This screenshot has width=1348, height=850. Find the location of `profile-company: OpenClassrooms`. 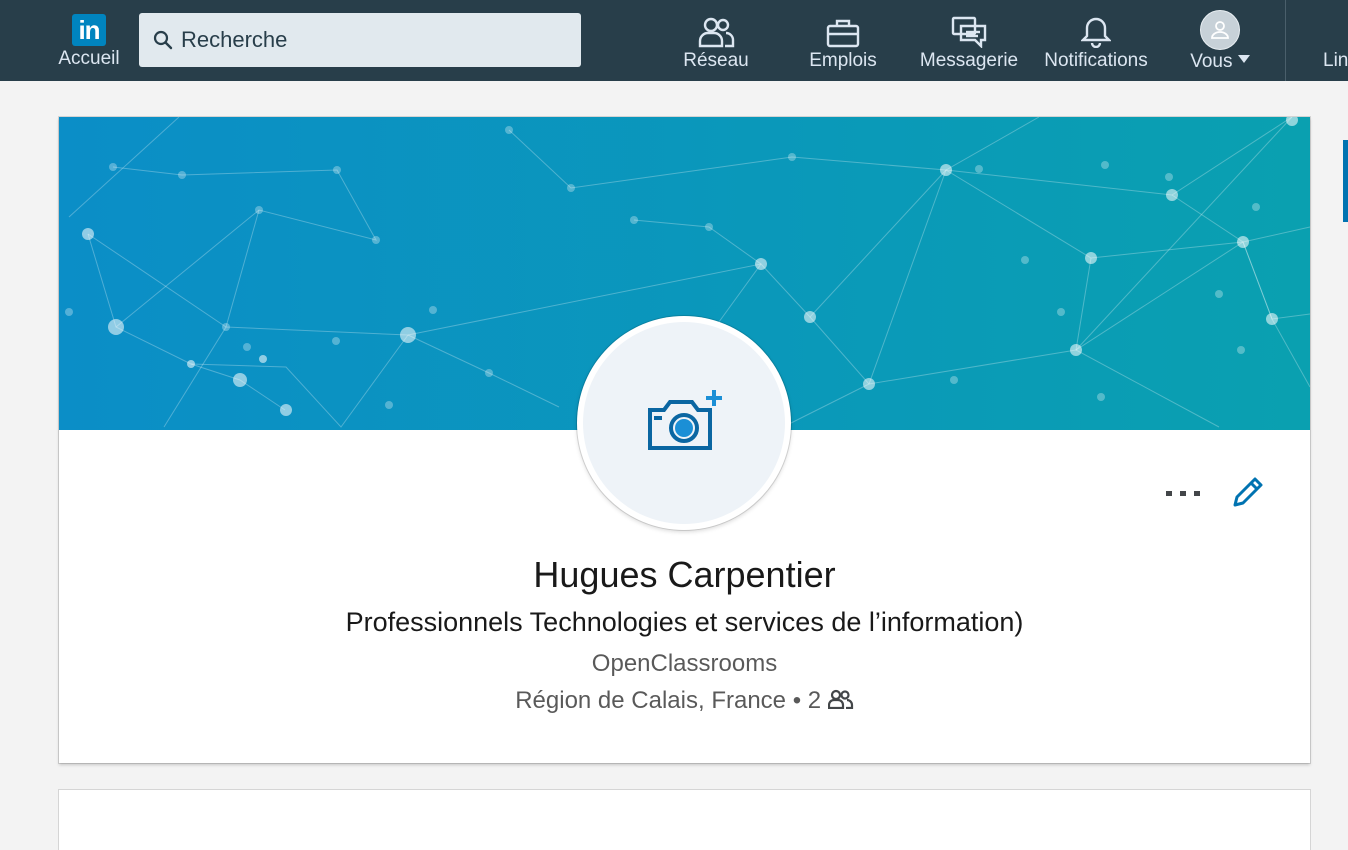

profile-company: OpenClassrooms is located at coordinates (684, 664).